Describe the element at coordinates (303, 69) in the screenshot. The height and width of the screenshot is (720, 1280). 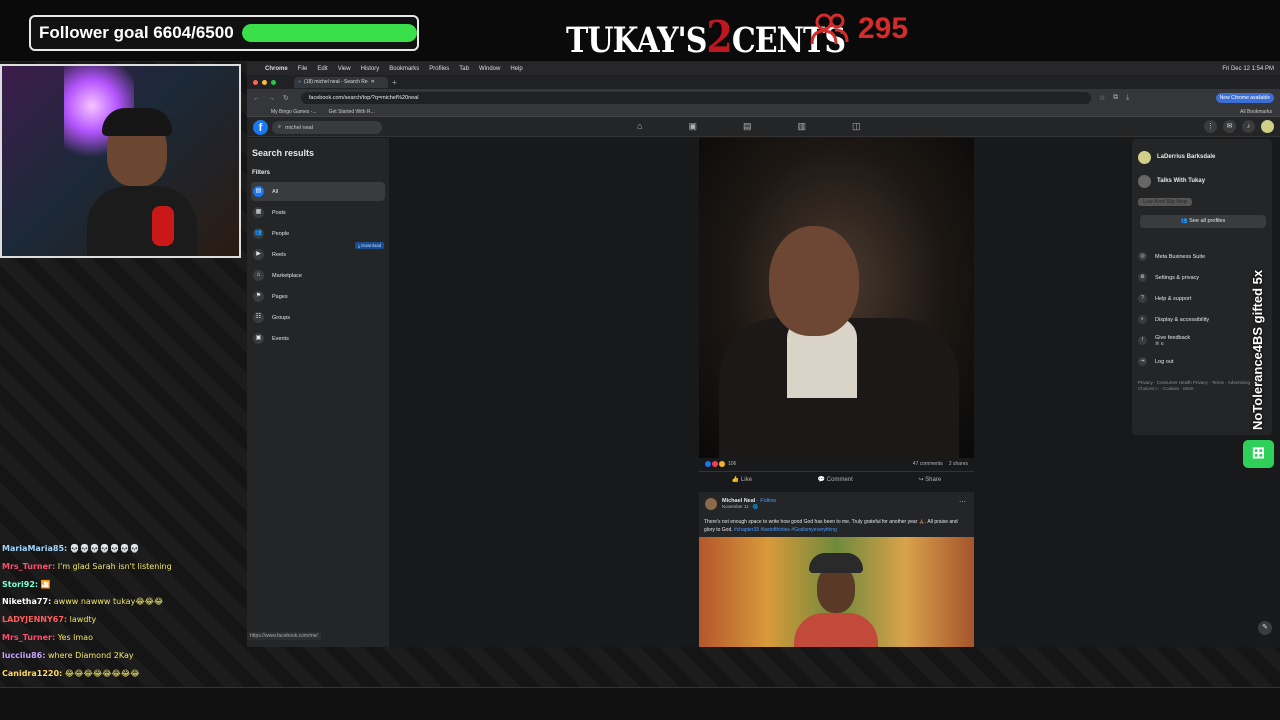
I see `menubar-item-file: File` at that location.